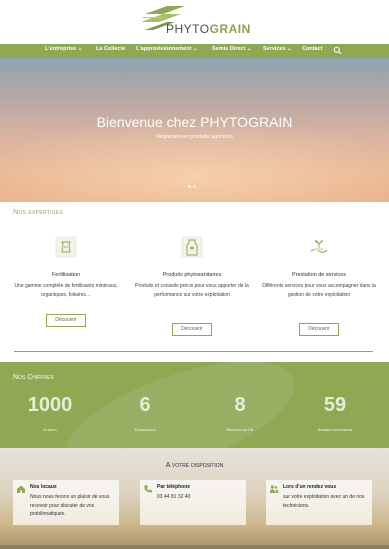  Describe the element at coordinates (21, 489) in the screenshot. I see `home-icon` at that location.